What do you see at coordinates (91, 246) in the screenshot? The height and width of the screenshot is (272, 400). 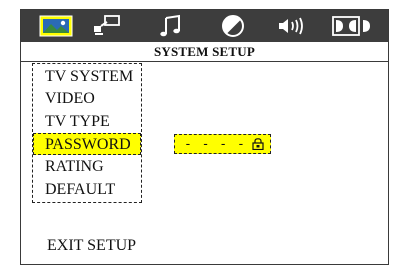 I see `exit-setup-button: EXIT SETUP` at bounding box center [91, 246].